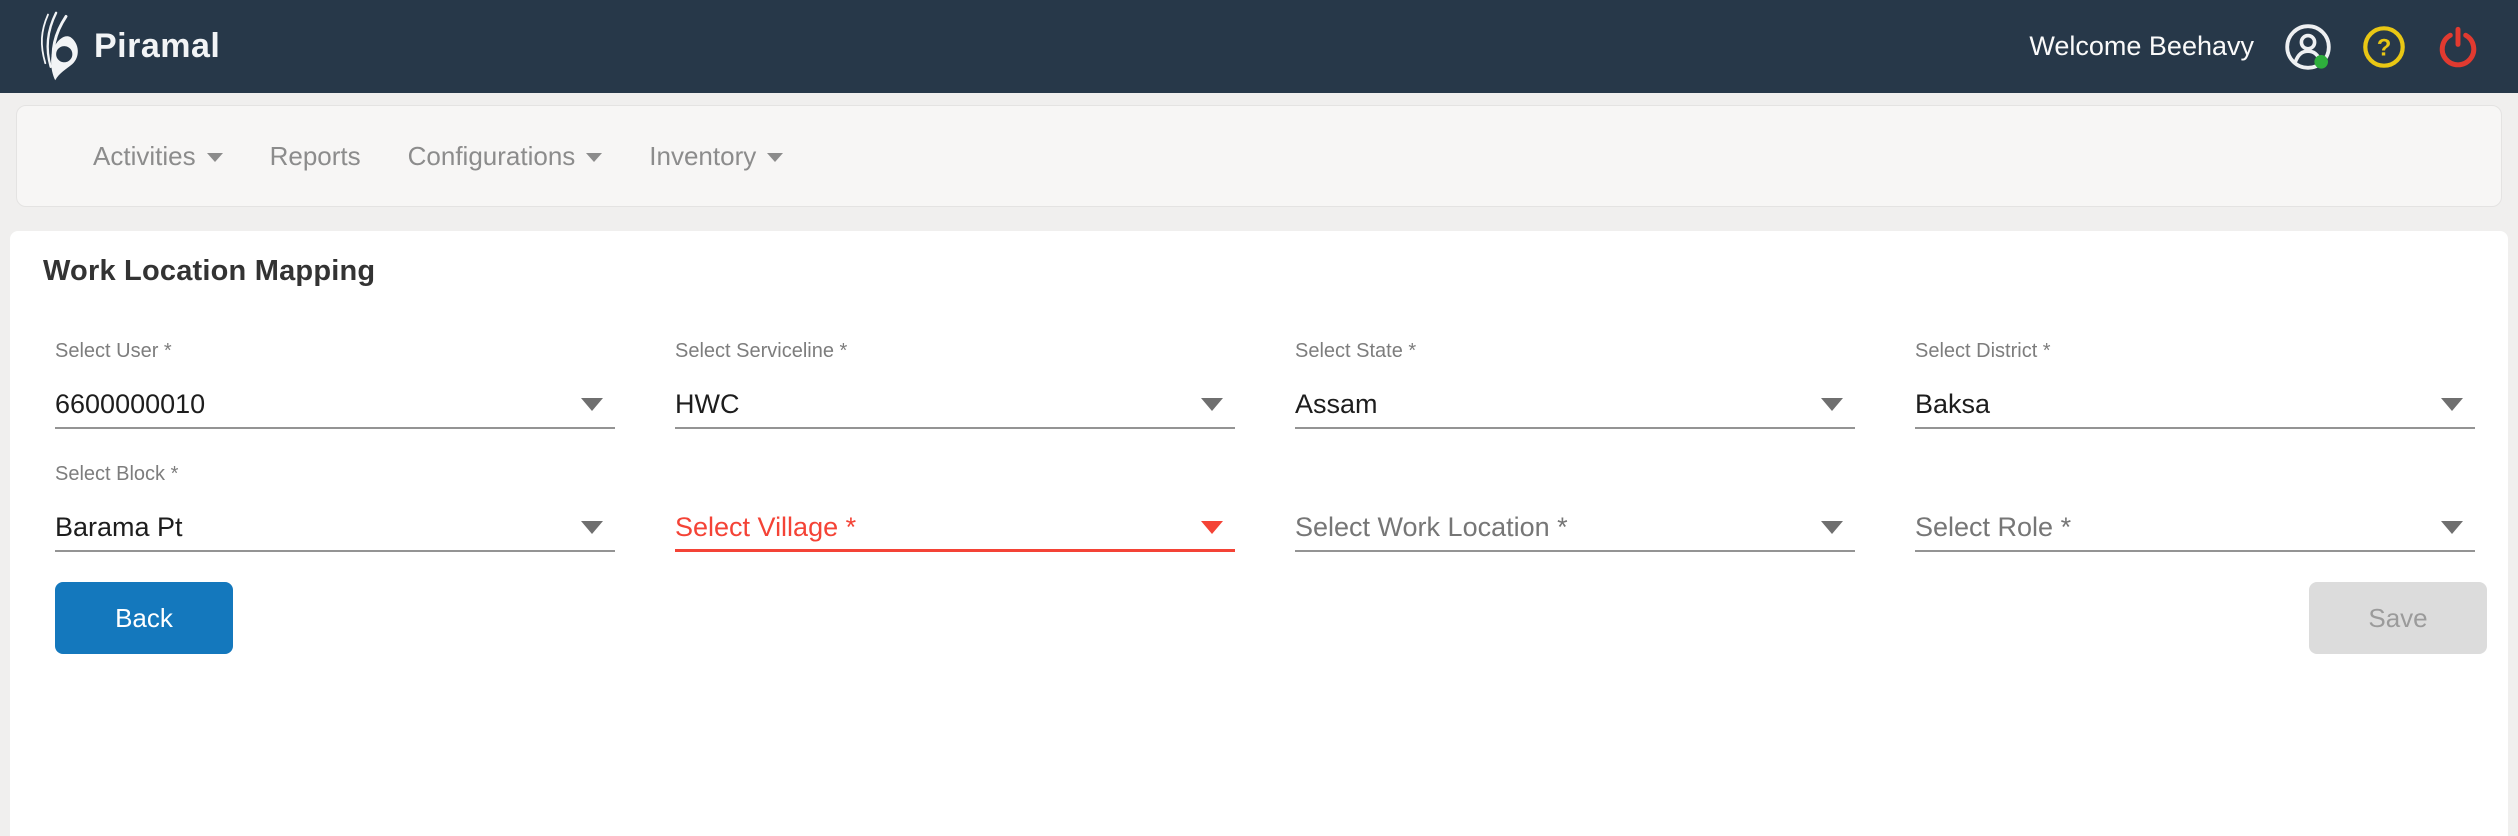 The height and width of the screenshot is (836, 2518). I want to click on back-button: Back, so click(144, 618).